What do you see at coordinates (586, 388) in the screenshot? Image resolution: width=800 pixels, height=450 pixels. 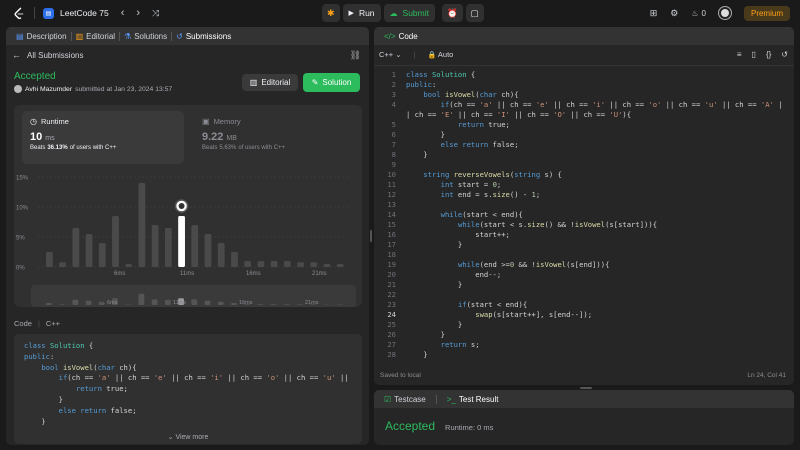 I see `horizontal-splitter` at bounding box center [586, 388].